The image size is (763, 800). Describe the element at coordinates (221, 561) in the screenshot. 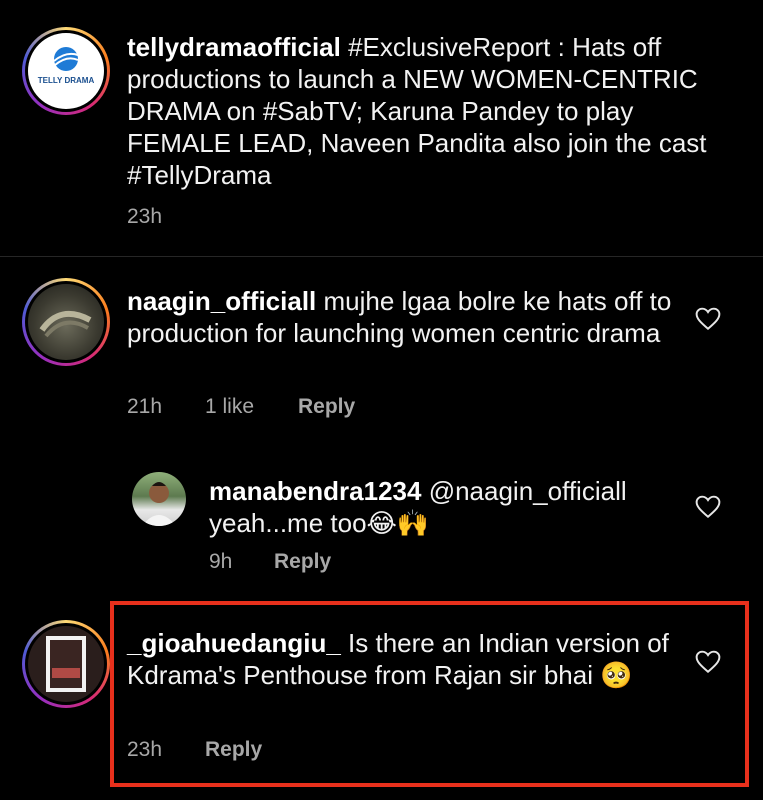

I see `reply-time: 9h` at that location.